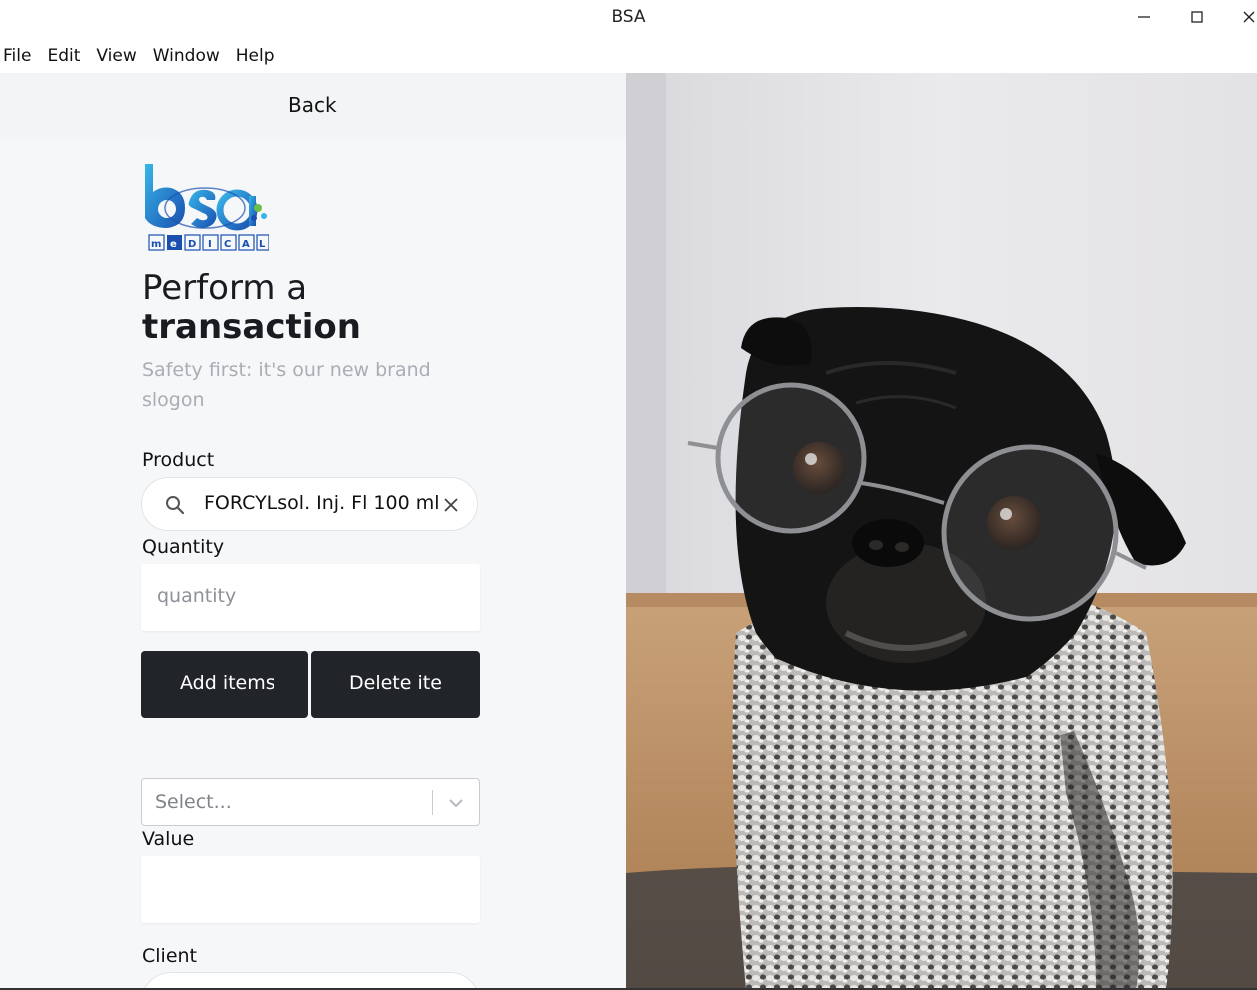 The image size is (1257, 990). Describe the element at coordinates (19, 56) in the screenshot. I see `menu-file: File` at that location.